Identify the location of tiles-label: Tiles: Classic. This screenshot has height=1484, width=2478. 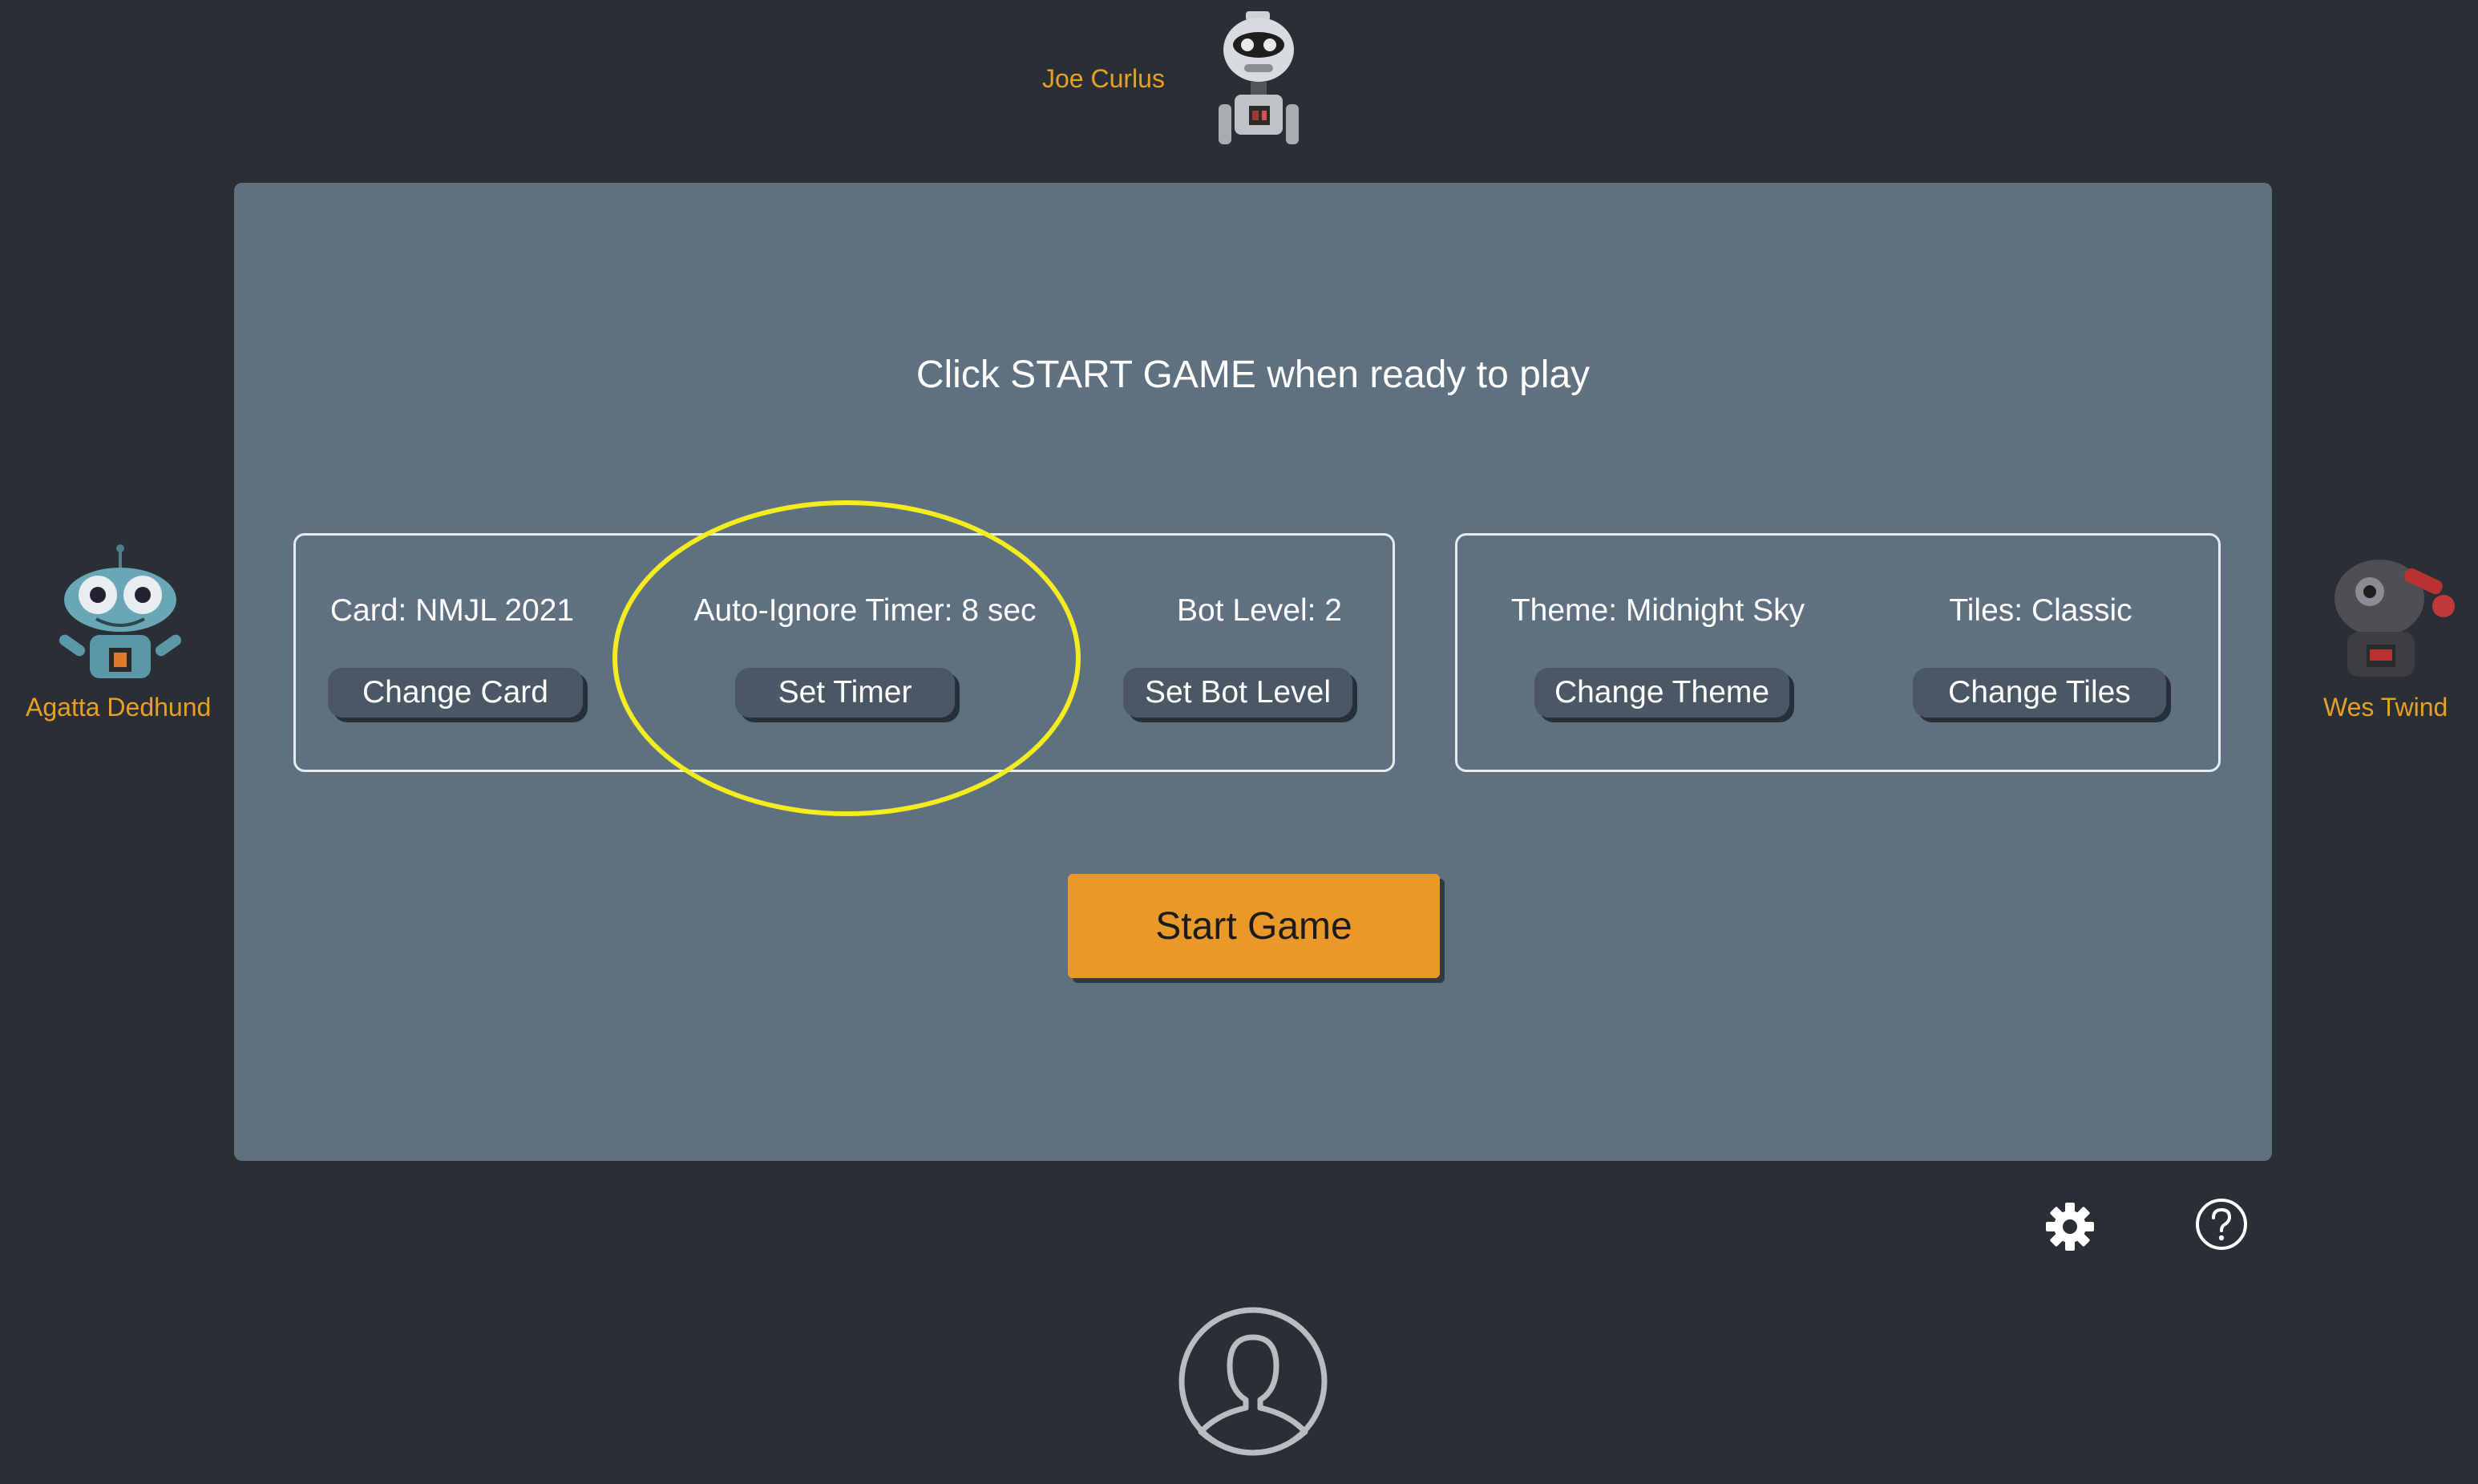
(2041, 611).